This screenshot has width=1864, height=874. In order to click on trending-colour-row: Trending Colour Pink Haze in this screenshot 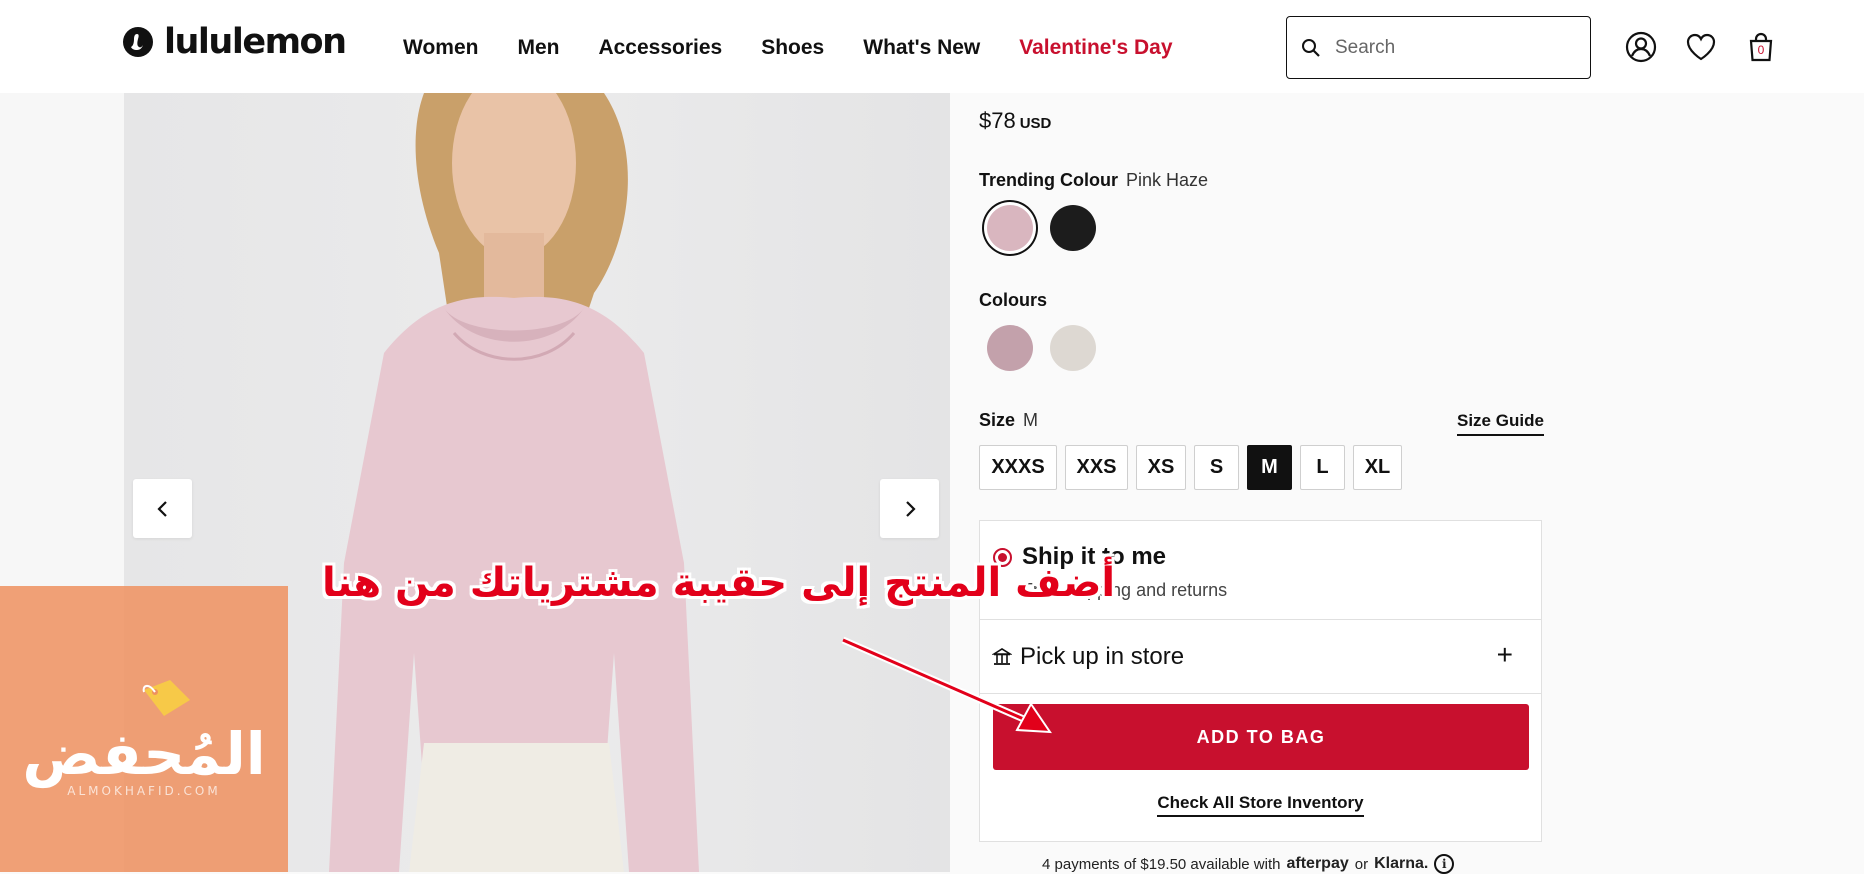, I will do `click(1093, 180)`.